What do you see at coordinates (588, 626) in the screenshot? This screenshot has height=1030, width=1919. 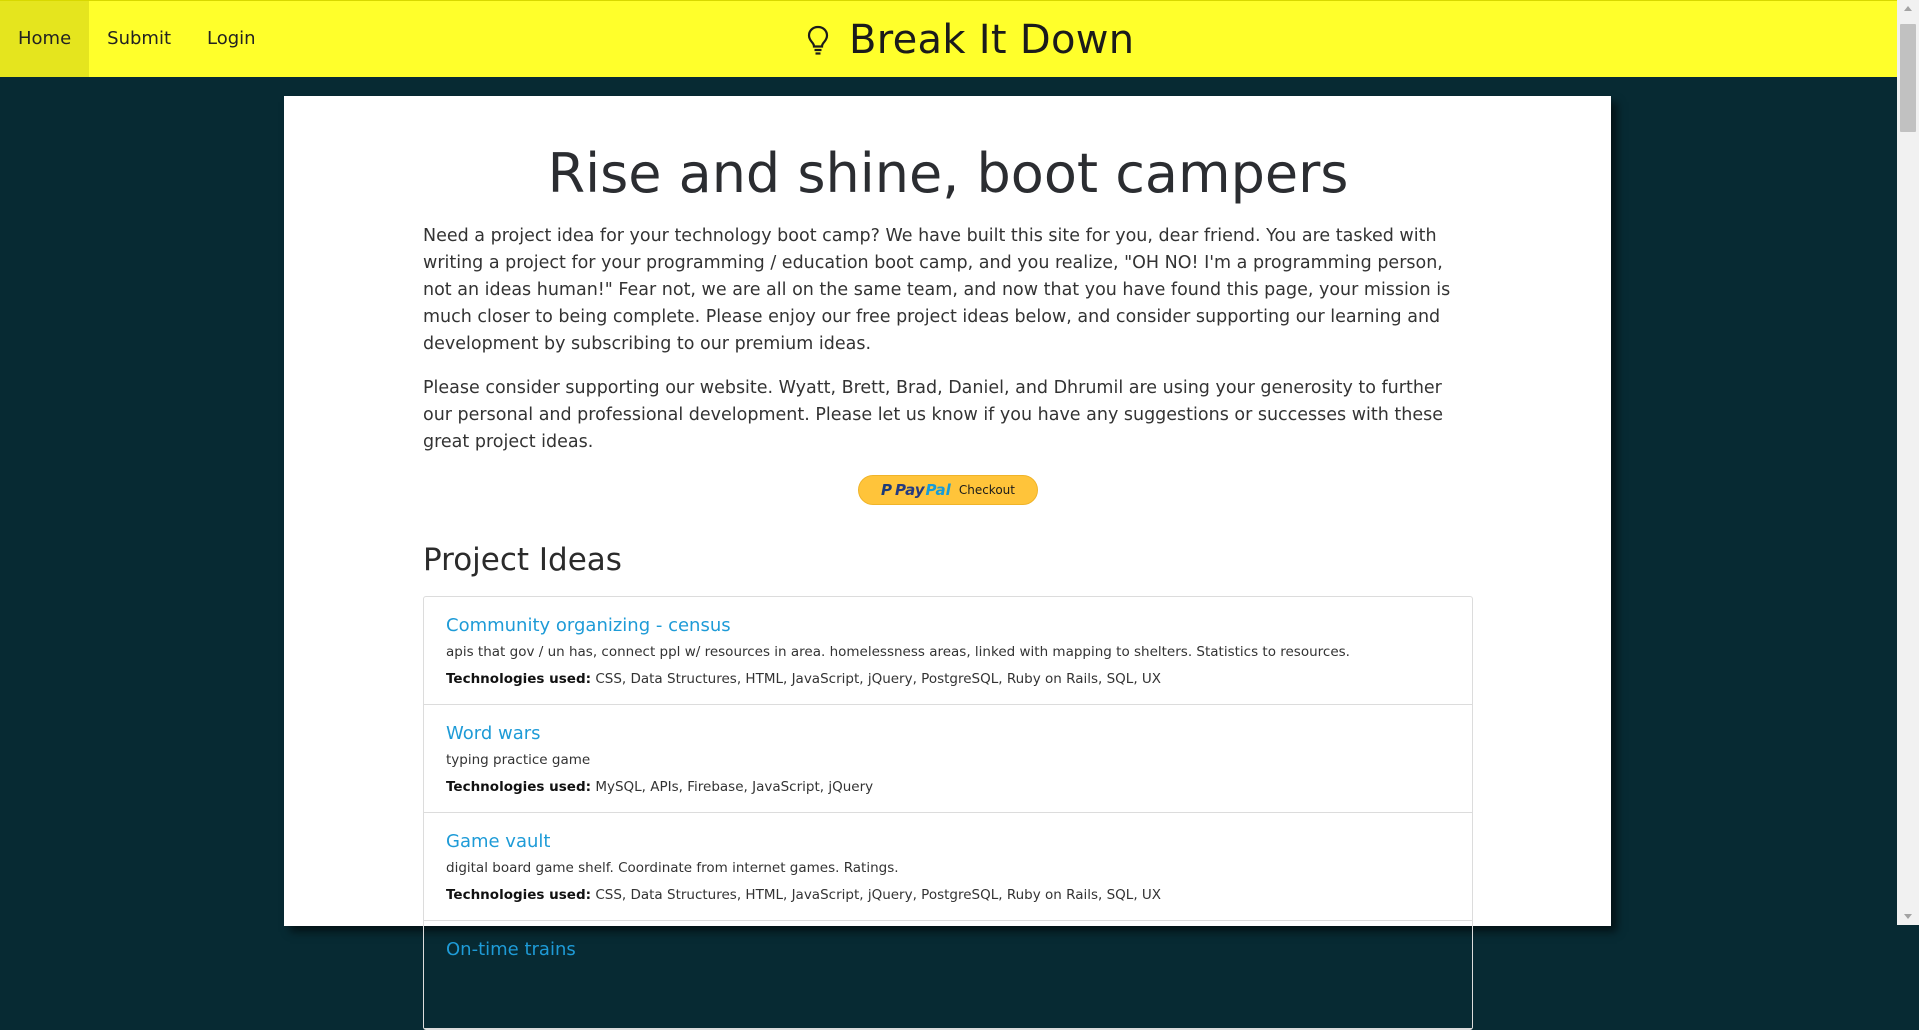 I see `project-title-link: Community organizing - census` at bounding box center [588, 626].